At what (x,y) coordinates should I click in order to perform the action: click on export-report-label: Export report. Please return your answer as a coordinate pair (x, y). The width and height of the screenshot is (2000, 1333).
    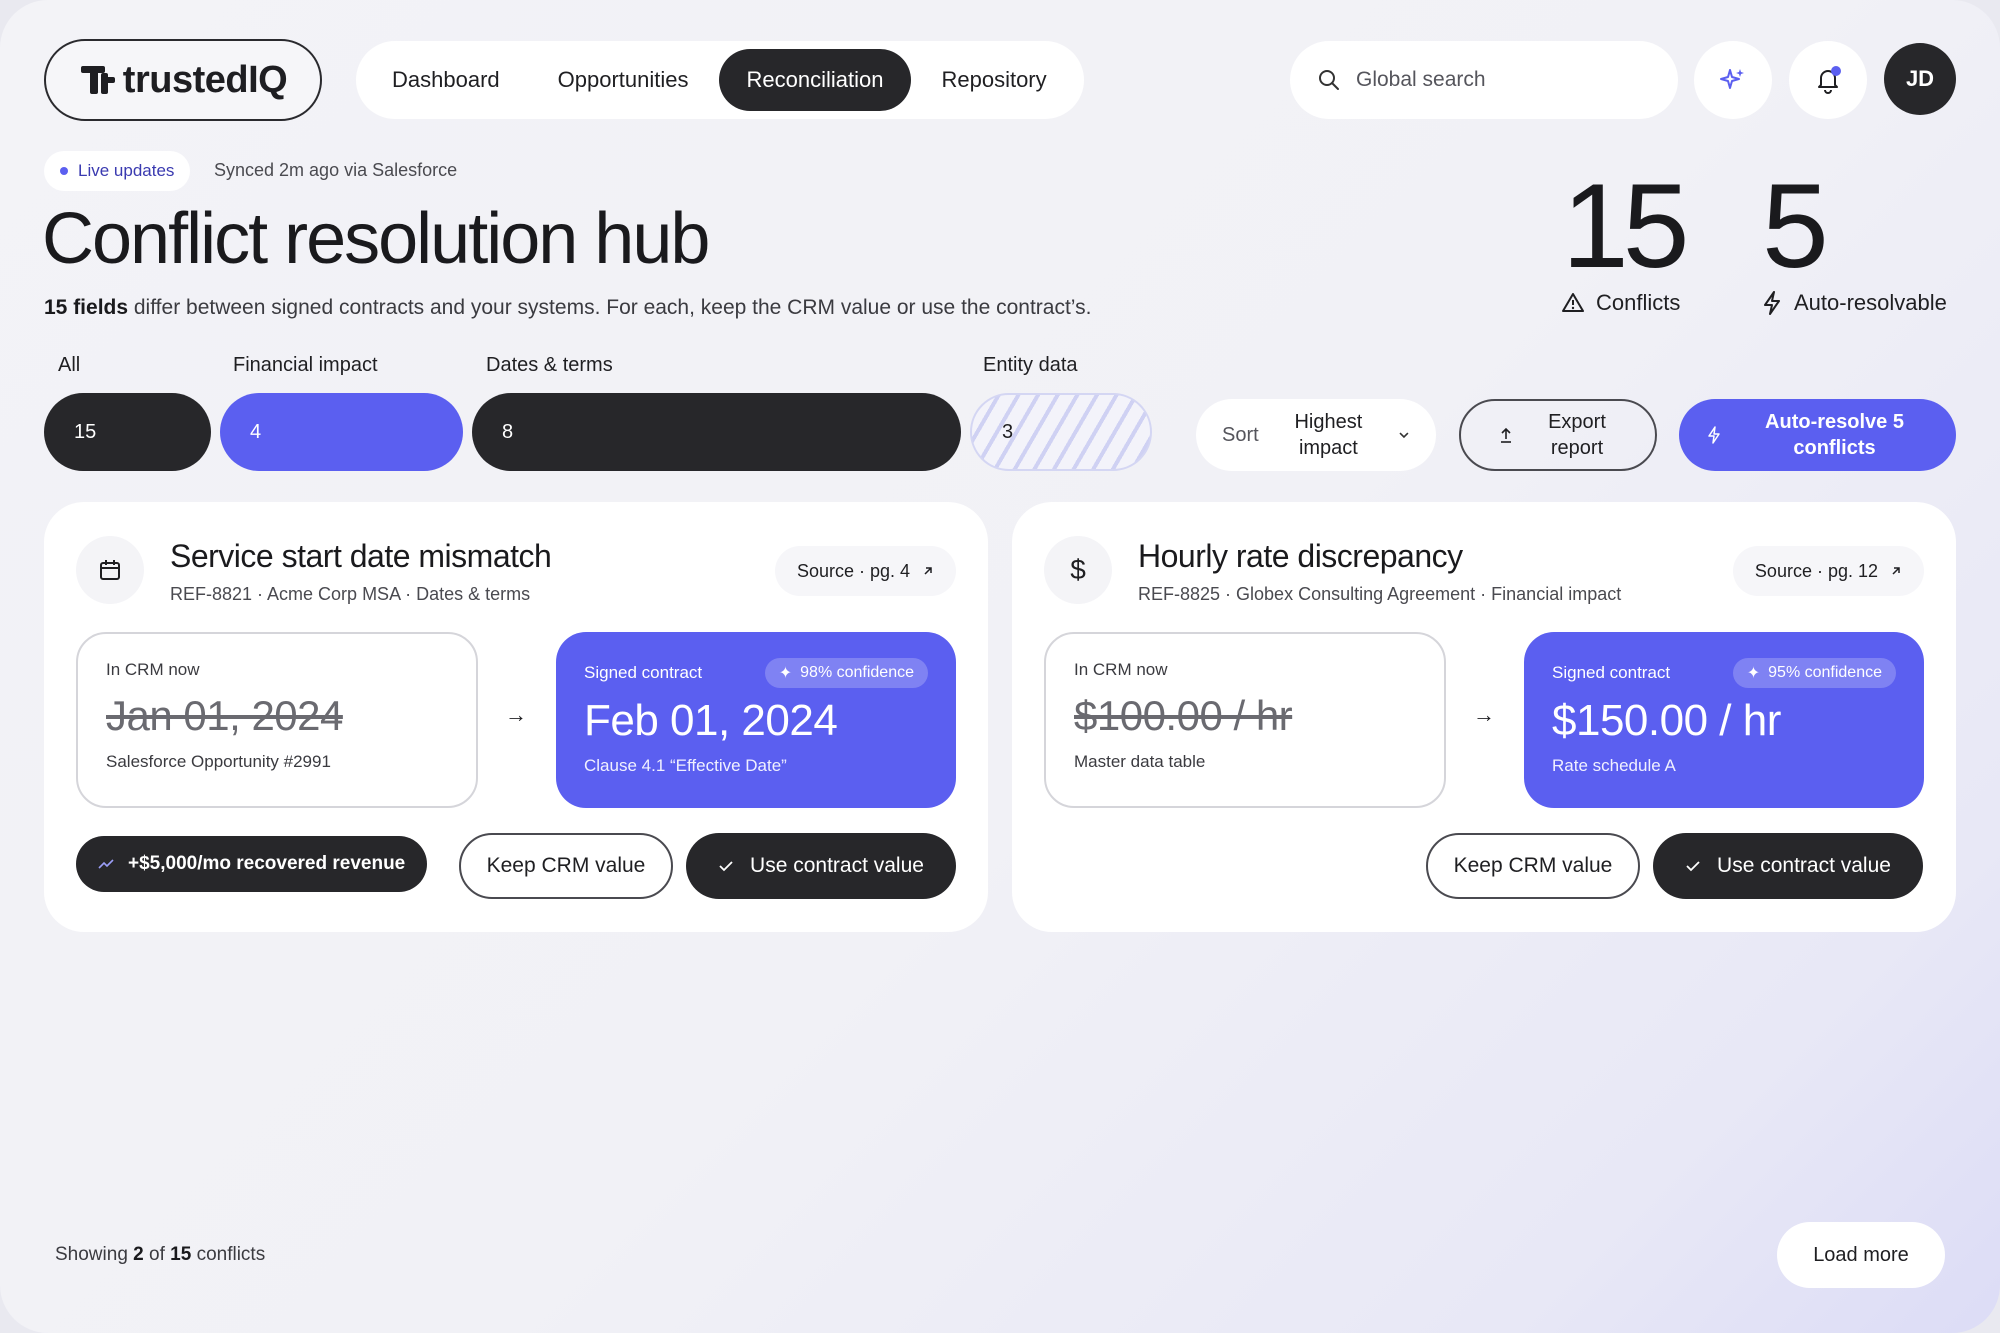
    Looking at the image, I should click on (1577, 435).